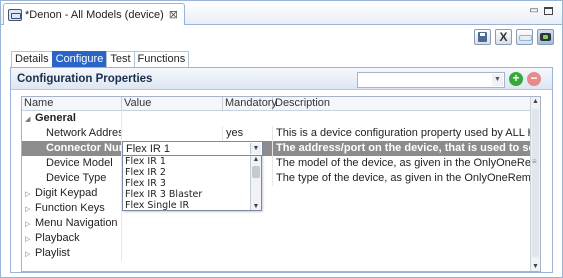  What do you see at coordinates (277, 253) in the screenshot?
I see `group-row: ▷ Playlist` at bounding box center [277, 253].